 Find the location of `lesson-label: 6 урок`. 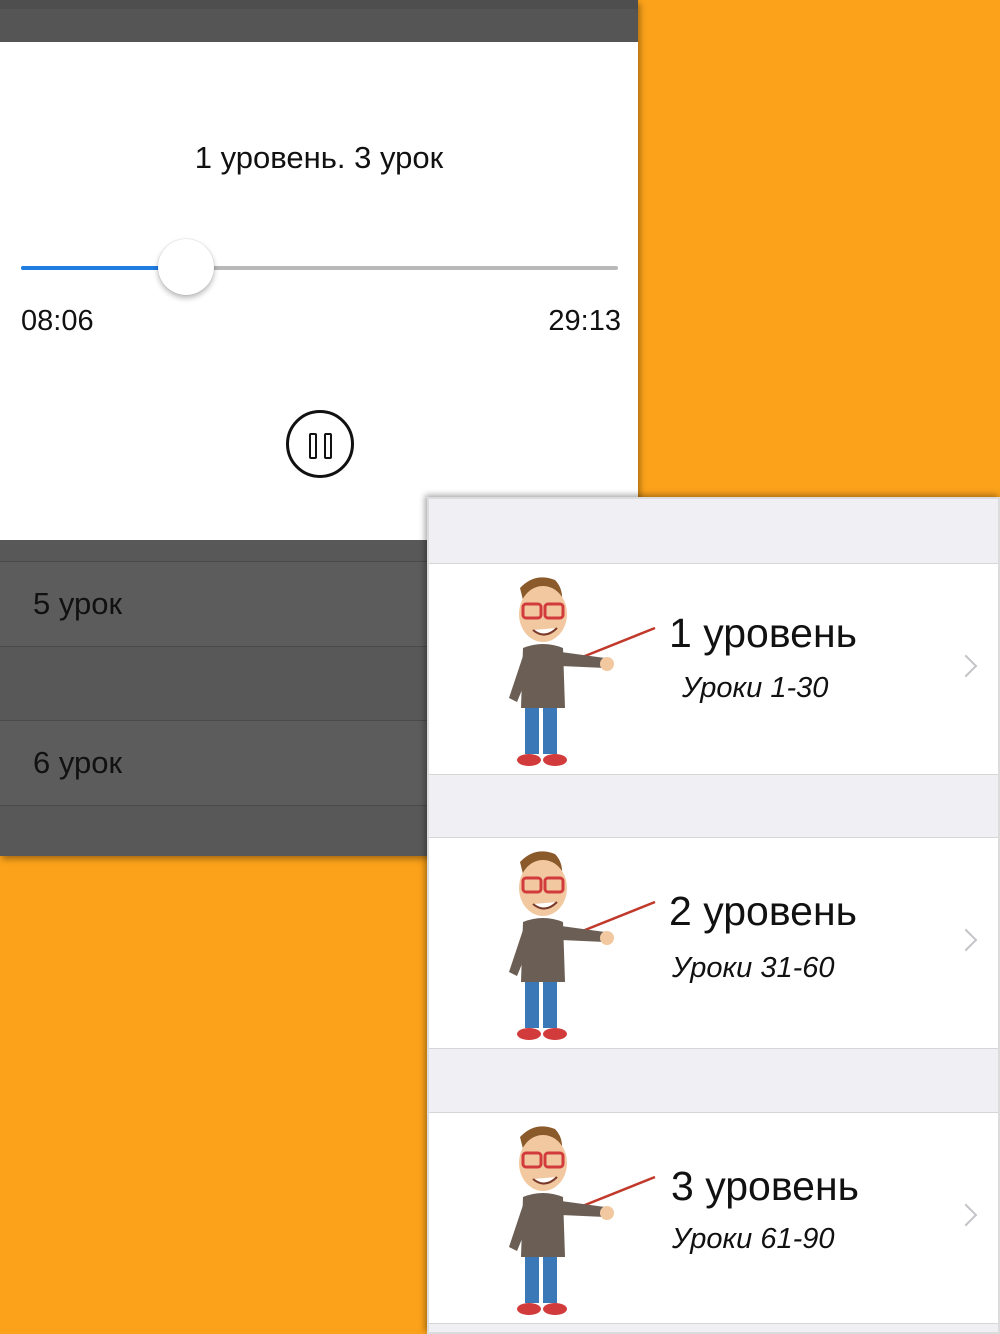

lesson-label: 6 урок is located at coordinates (78, 762).